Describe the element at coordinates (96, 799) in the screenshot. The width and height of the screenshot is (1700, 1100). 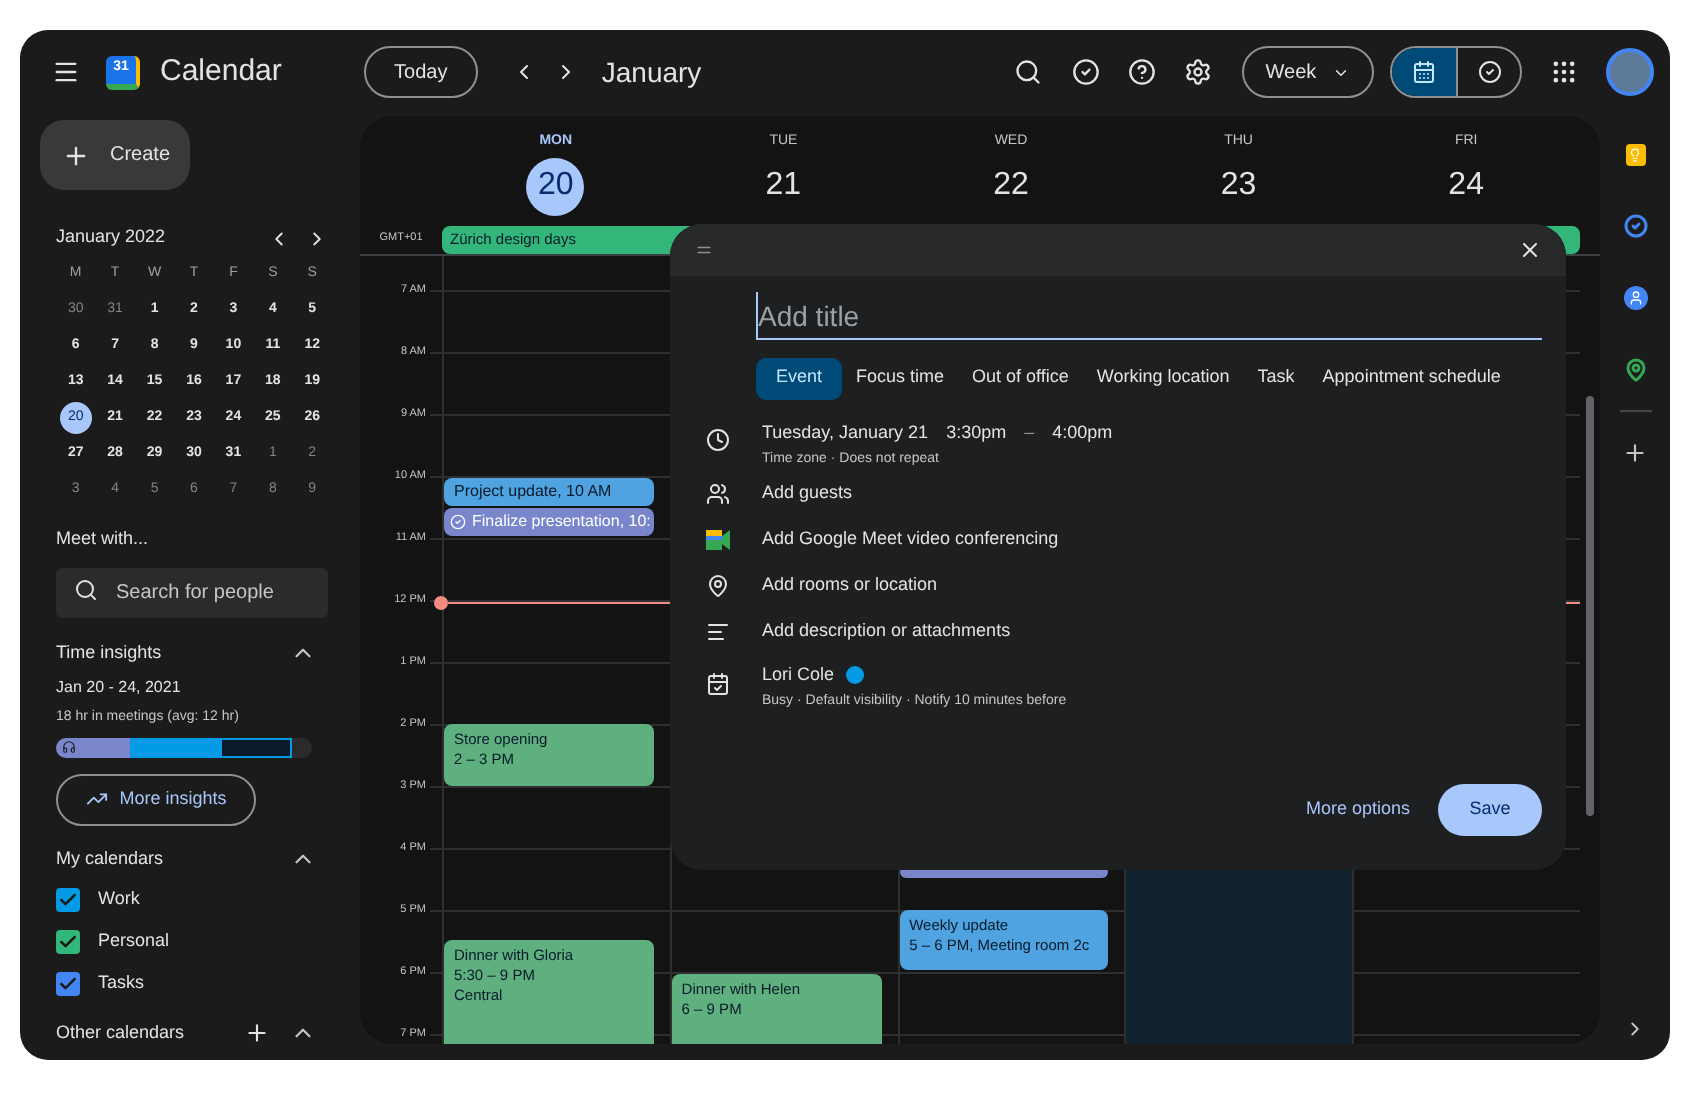
I see `trend-icon` at that location.